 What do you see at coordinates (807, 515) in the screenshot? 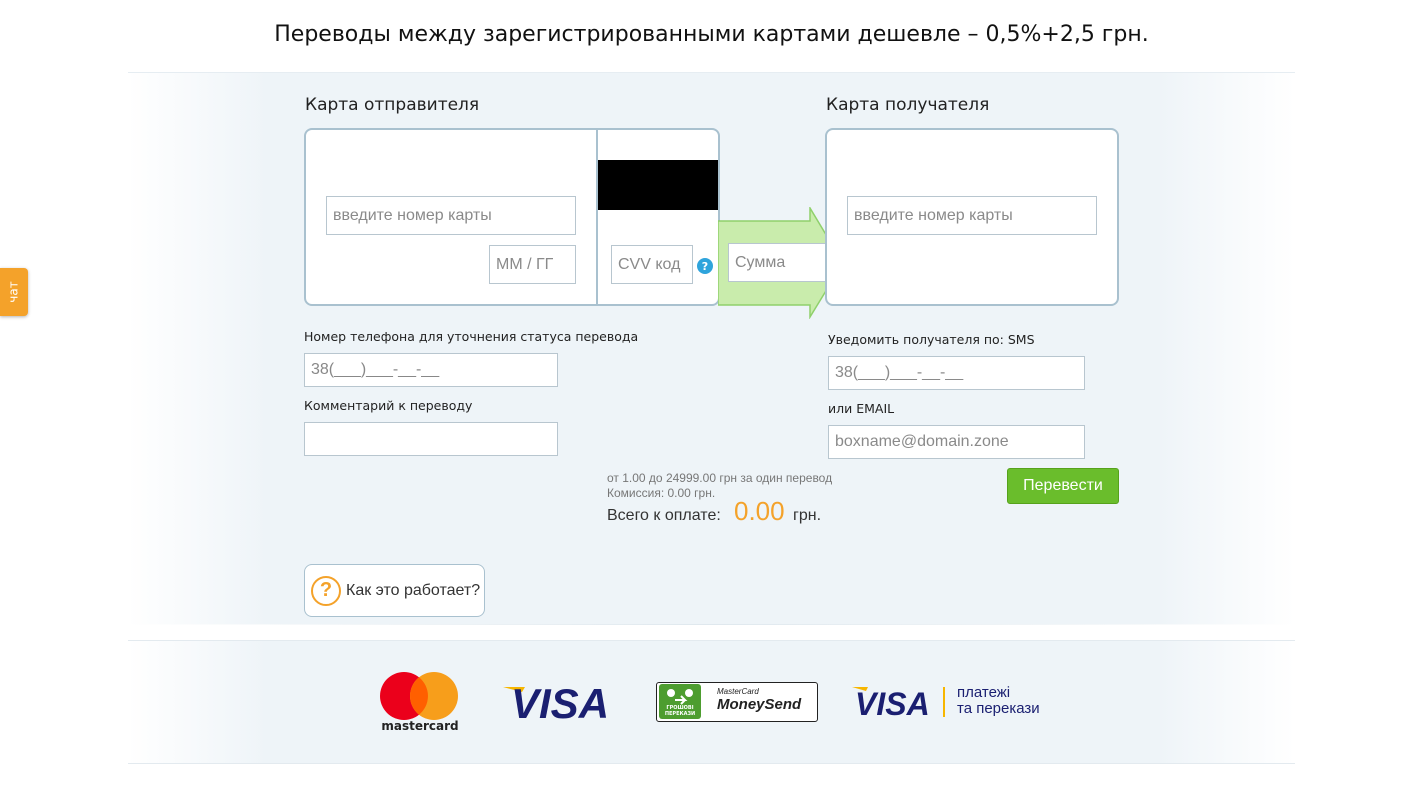
I see `total-currency: грн.` at bounding box center [807, 515].